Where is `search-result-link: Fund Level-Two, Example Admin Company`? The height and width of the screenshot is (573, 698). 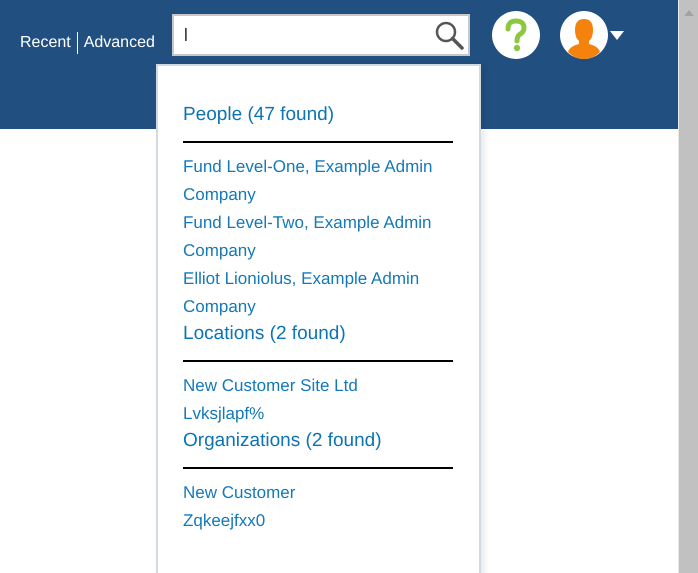 search-result-link: Fund Level-Two, Example Admin Company is located at coordinates (318, 237).